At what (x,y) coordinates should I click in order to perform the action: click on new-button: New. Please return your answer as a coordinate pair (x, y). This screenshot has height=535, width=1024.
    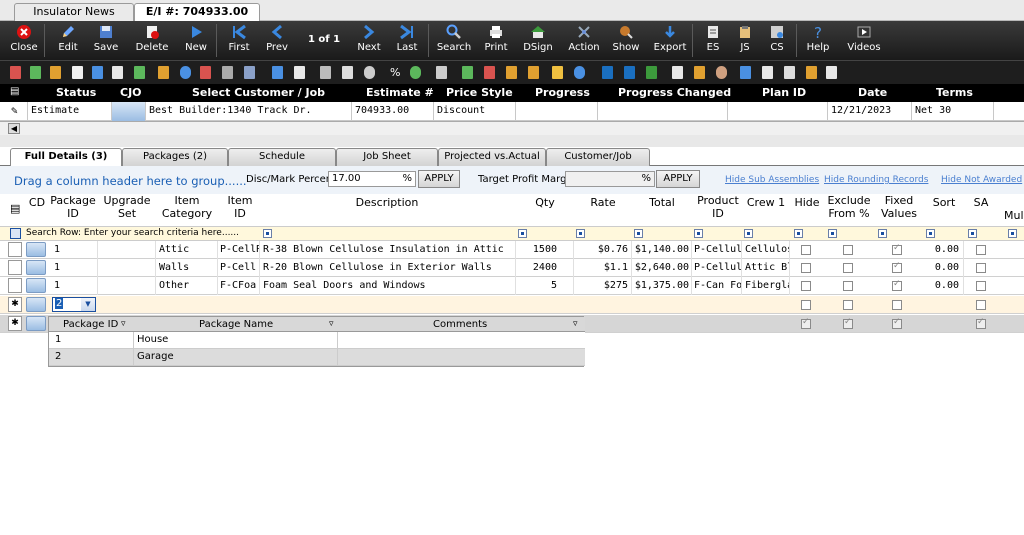
    Looking at the image, I should click on (196, 40).